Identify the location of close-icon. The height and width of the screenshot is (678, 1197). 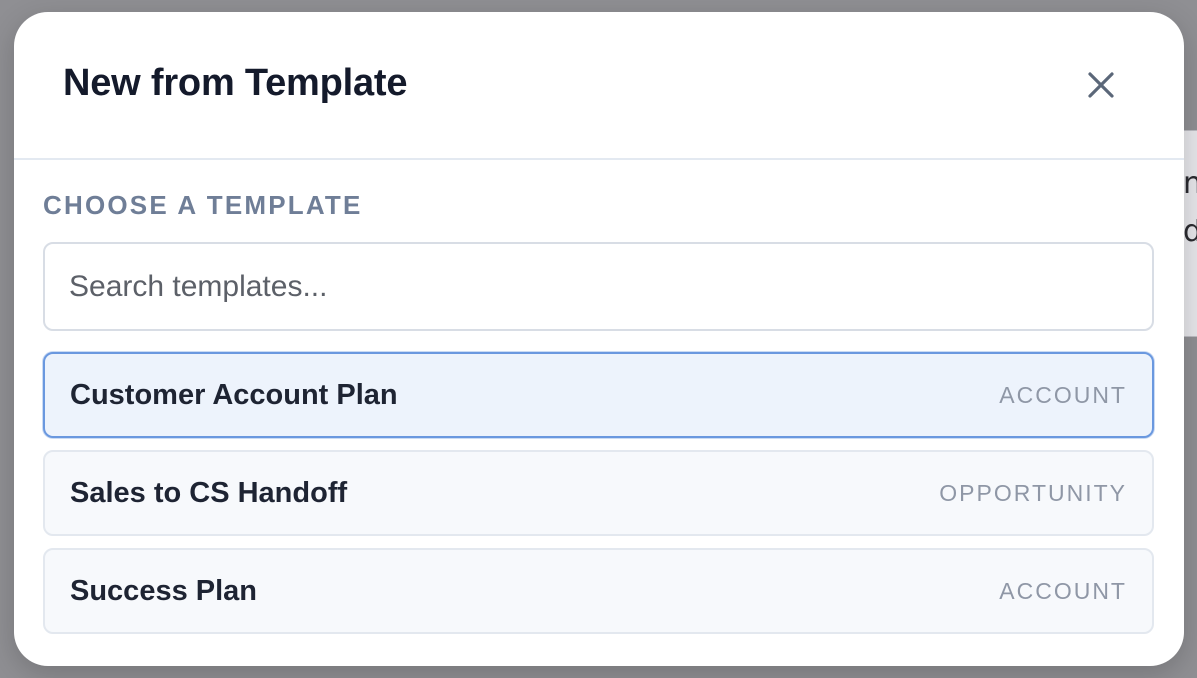
(1101, 85).